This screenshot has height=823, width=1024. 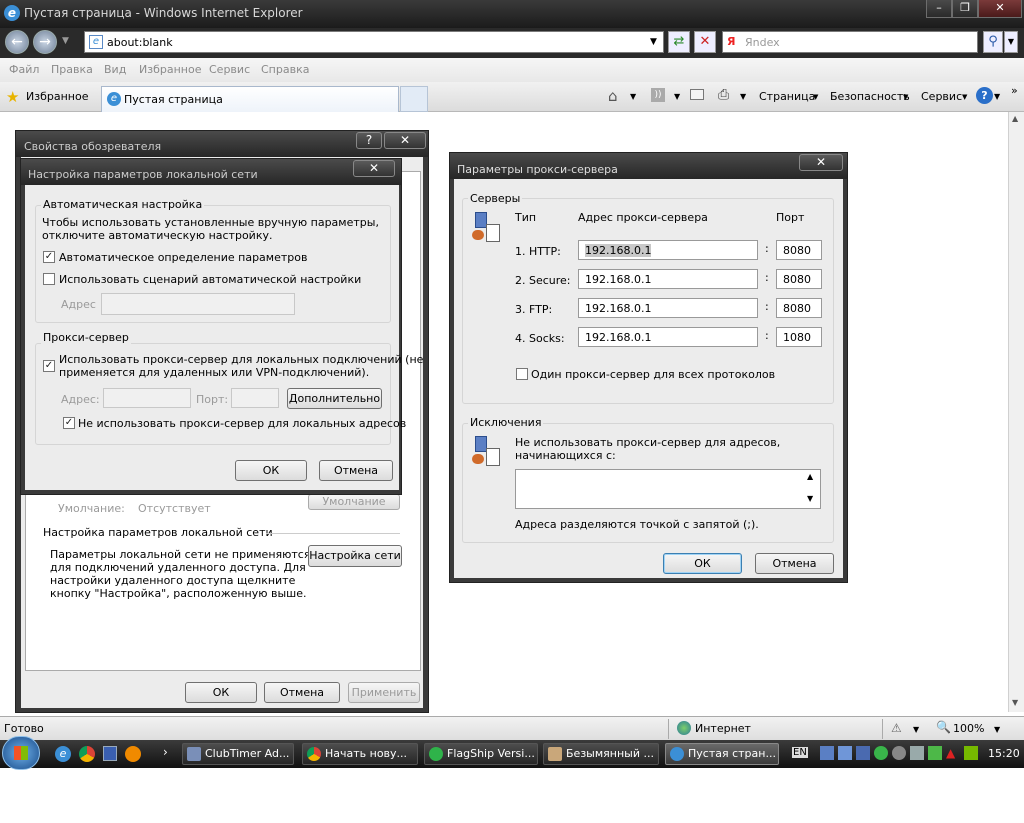 I want to click on exceptions-textarea: ▲ ▼, so click(x=668, y=489).